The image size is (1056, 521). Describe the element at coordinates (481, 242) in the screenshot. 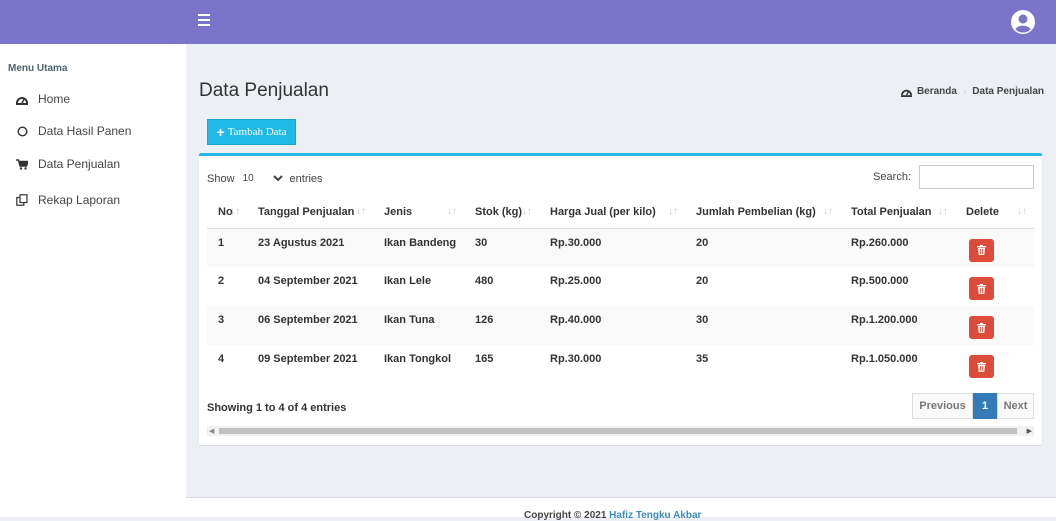

I see `cell-stok: 30` at that location.